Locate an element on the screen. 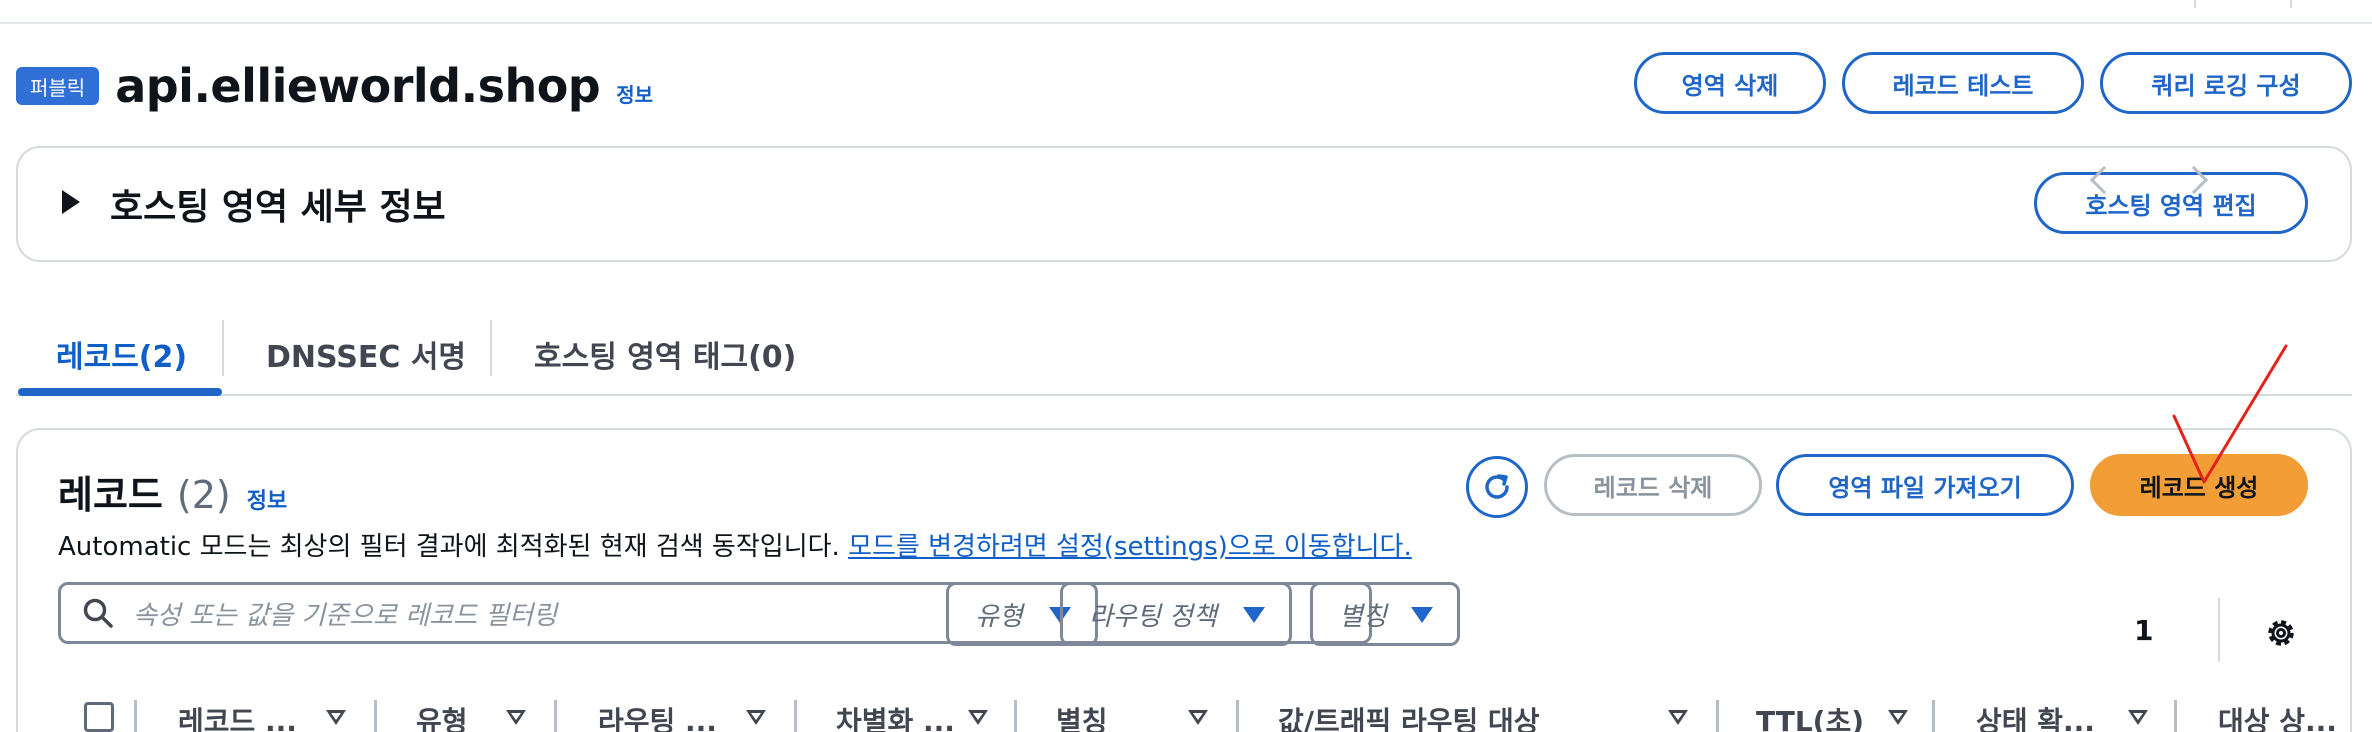  page-header: 퍼블릭 api.ellieworld.shop 정보 is located at coordinates (334, 86).